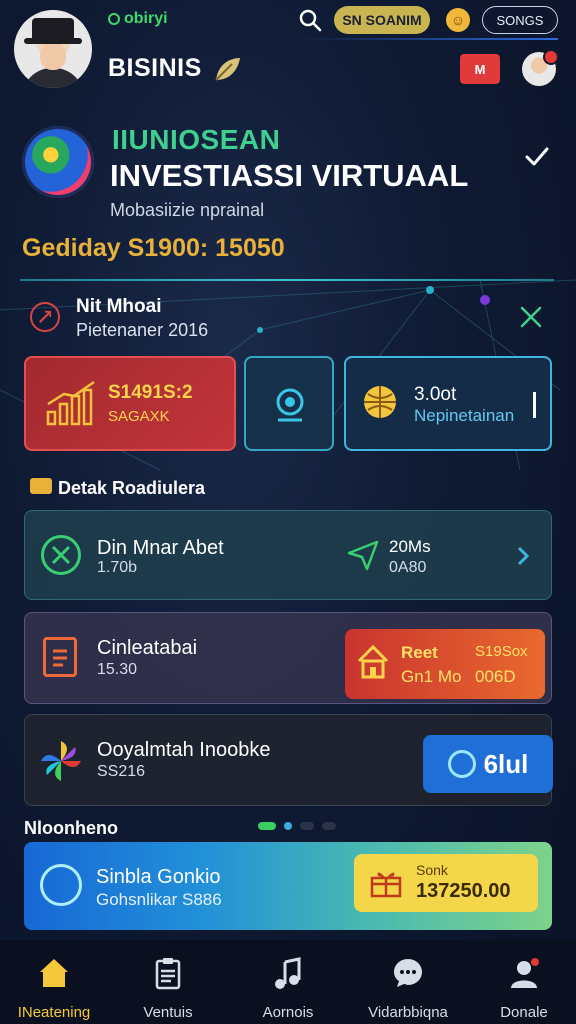  I want to click on songs-pill-button: SONGS, so click(520, 20).